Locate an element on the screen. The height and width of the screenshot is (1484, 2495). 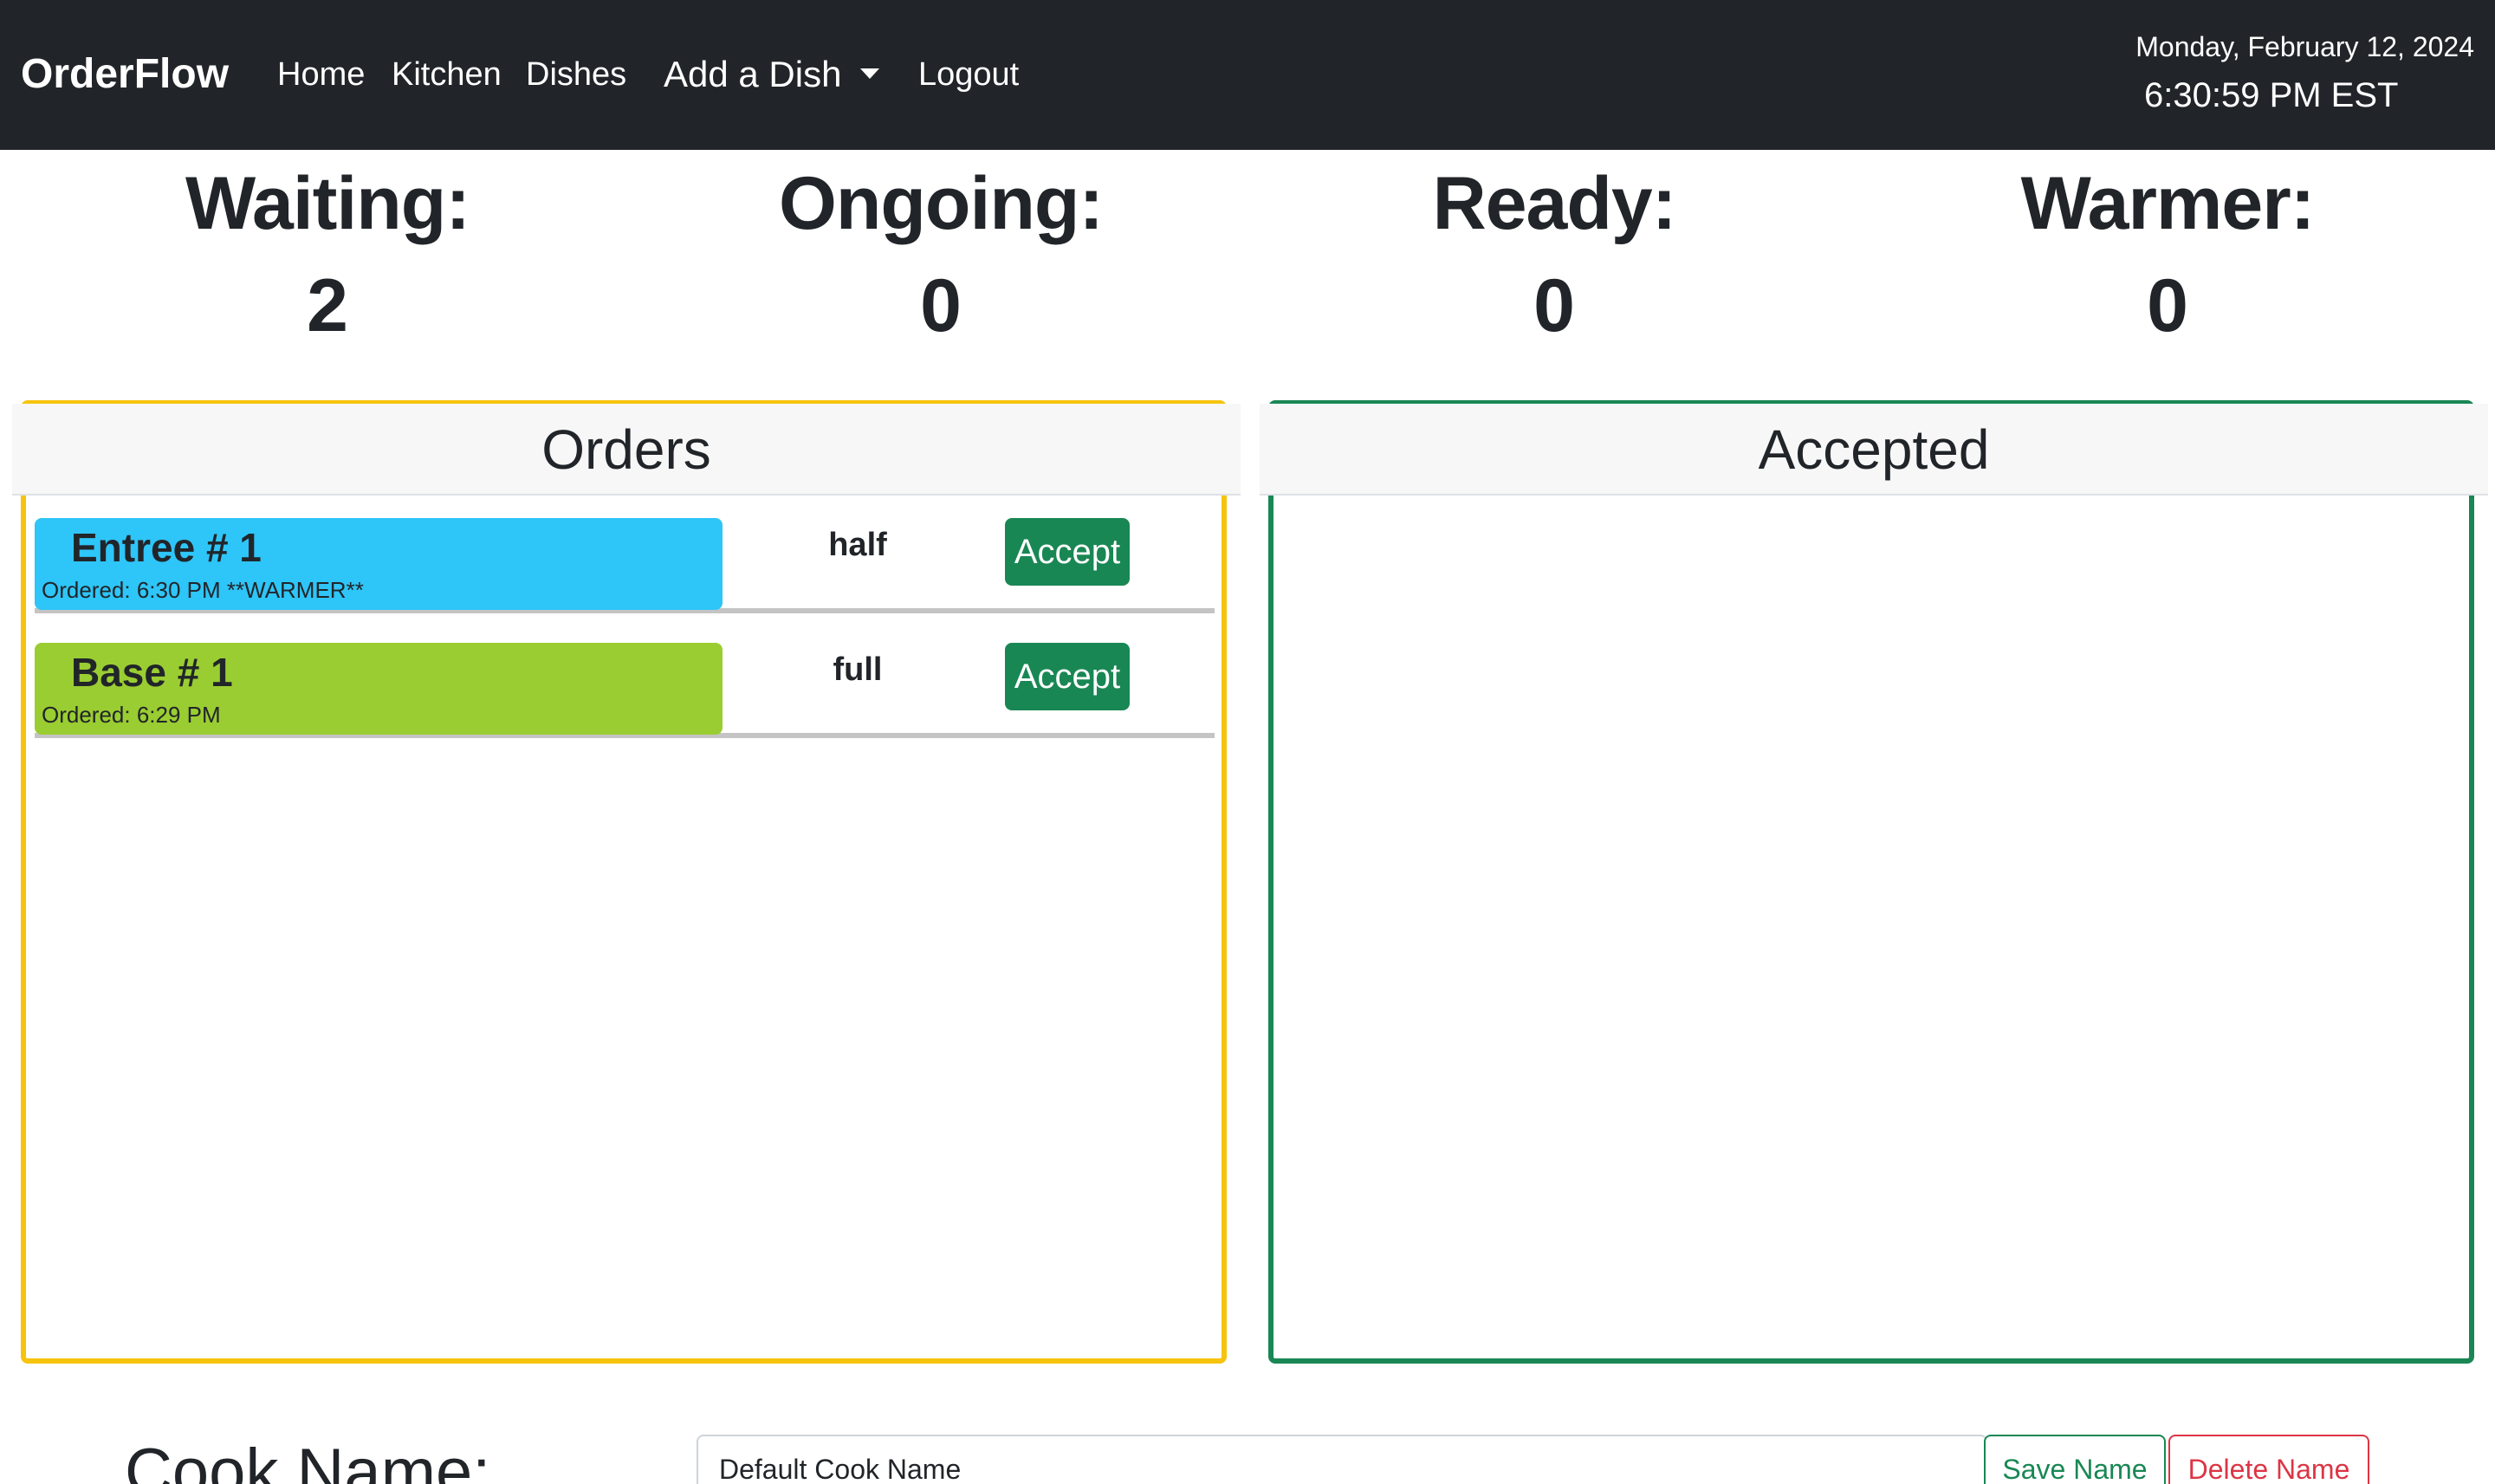
current-time: 6:30:59 PM EST is located at coordinates (2271, 95).